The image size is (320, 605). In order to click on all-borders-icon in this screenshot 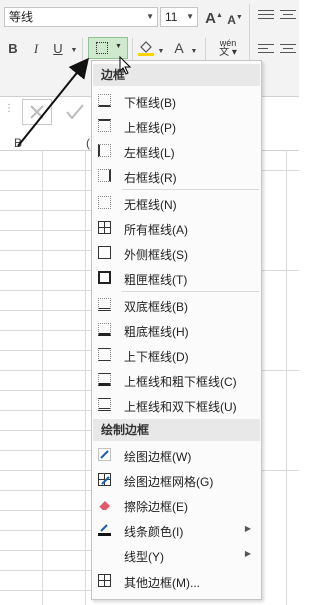, I will do `click(104, 227)`.